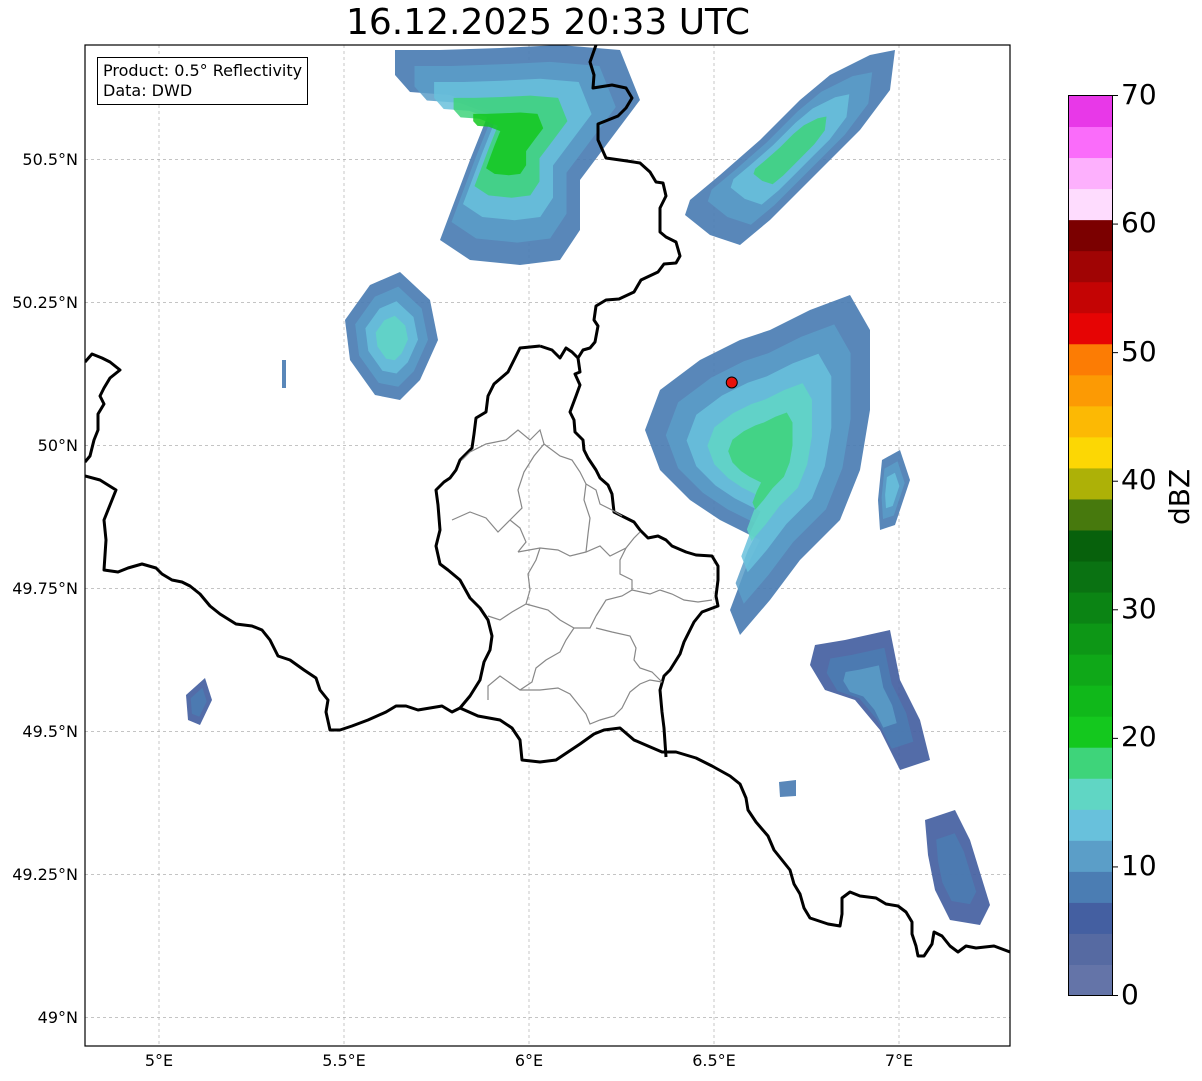 This screenshot has width=1202, height=1081. What do you see at coordinates (203, 81) in the screenshot?
I see `info-box: Product: 0.5° Reflectivity Data: DWD` at bounding box center [203, 81].